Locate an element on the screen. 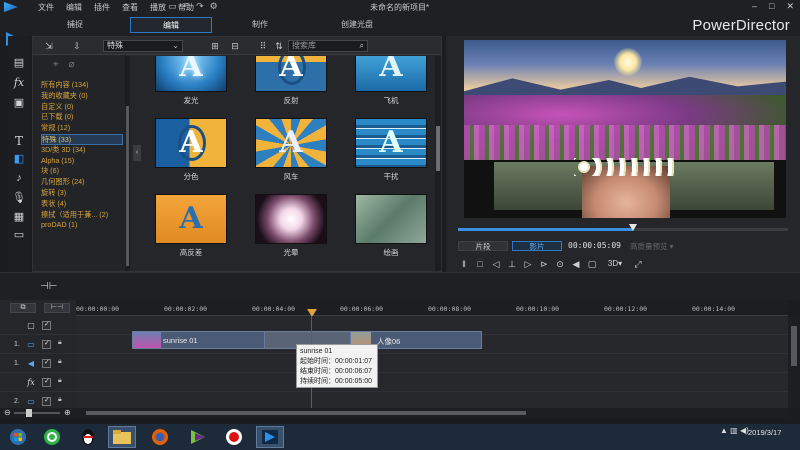 The height and width of the screenshot is (450, 800). undo-icon: ↶ is located at coordinates (187, 6).